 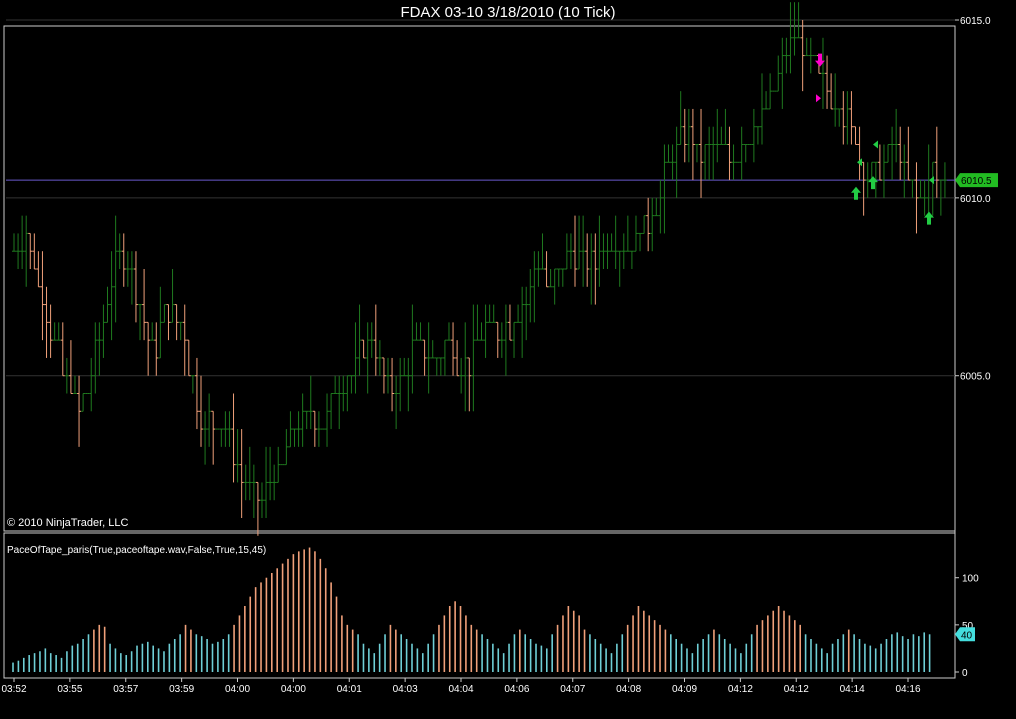 What do you see at coordinates (967, 626) in the screenshot?
I see `pace-axis: 10050040` at bounding box center [967, 626].